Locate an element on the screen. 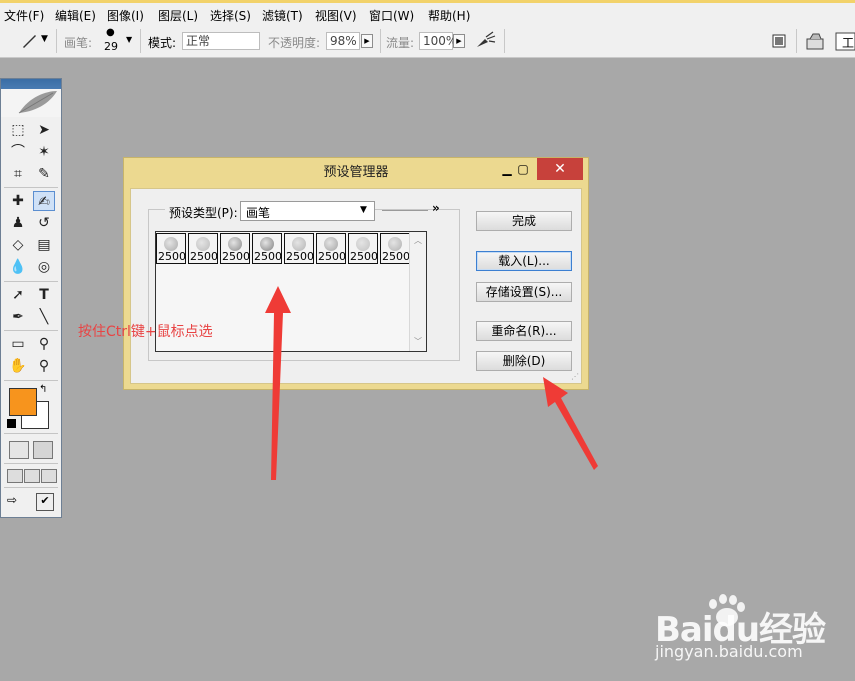  marquee-icon: ⬚ is located at coordinates (18, 130).